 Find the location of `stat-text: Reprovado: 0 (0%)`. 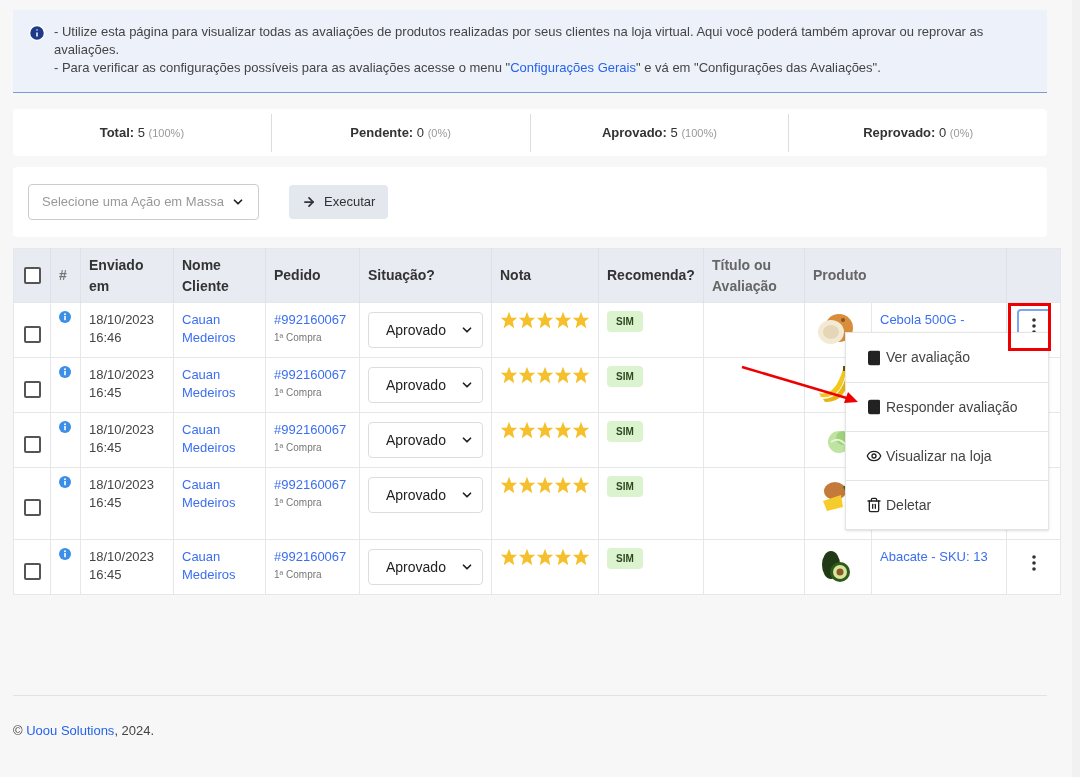

stat-text: Reprovado: 0 (0%) is located at coordinates (918, 132).